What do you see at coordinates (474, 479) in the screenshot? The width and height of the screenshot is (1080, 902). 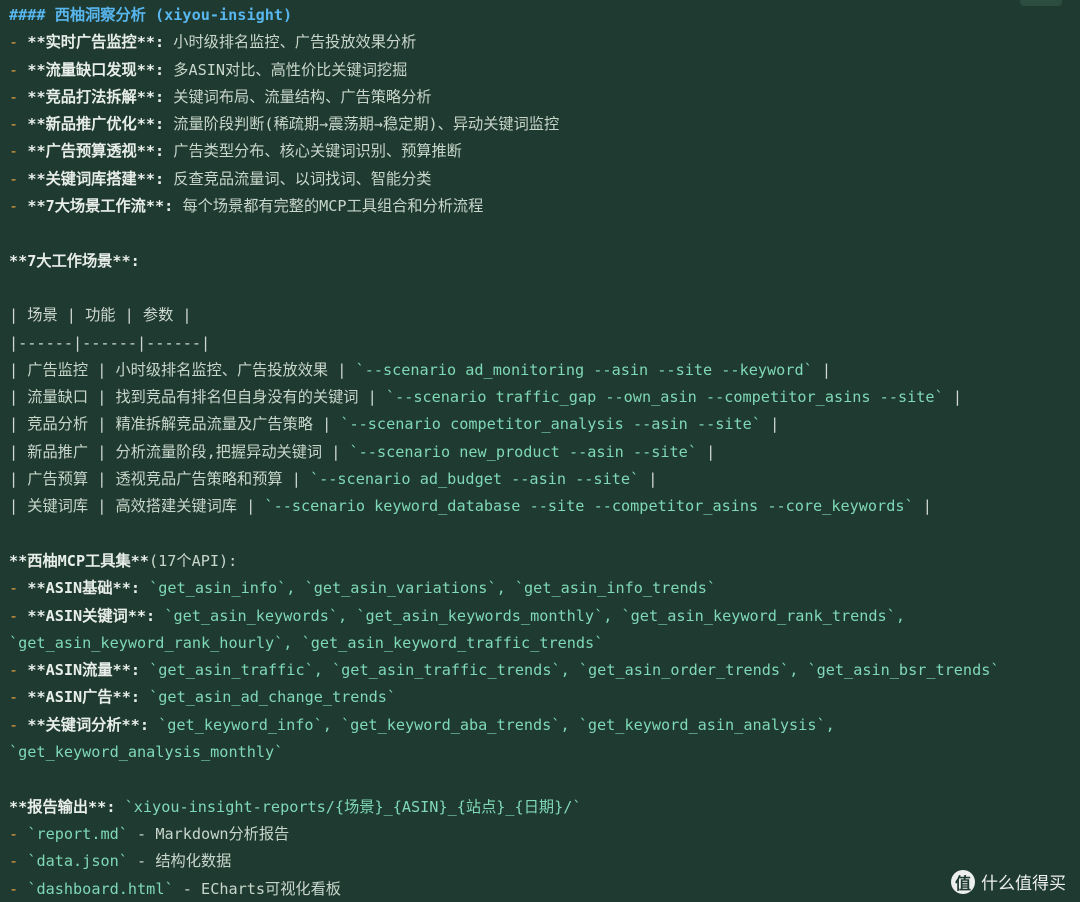 I see `scenario-param: `--scenario ad_budget --asin --site`` at bounding box center [474, 479].